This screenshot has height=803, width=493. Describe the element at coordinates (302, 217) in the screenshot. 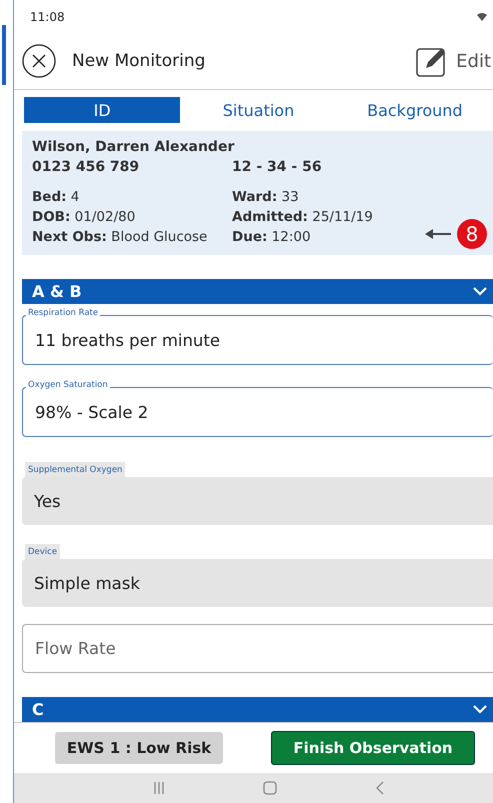

I see `patient-detail: Admitted: 25/11/19` at that location.